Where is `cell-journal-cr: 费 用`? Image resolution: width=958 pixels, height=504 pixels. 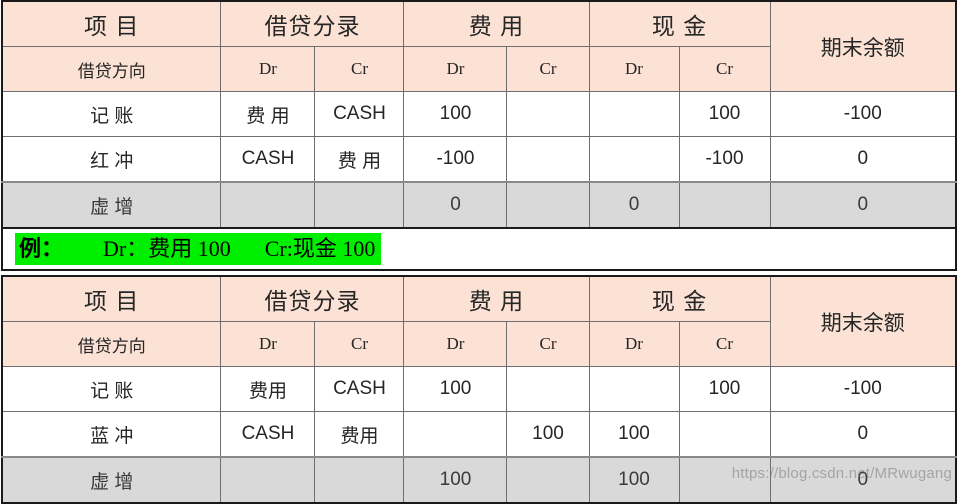
cell-journal-cr: 费 用 is located at coordinates (359, 159).